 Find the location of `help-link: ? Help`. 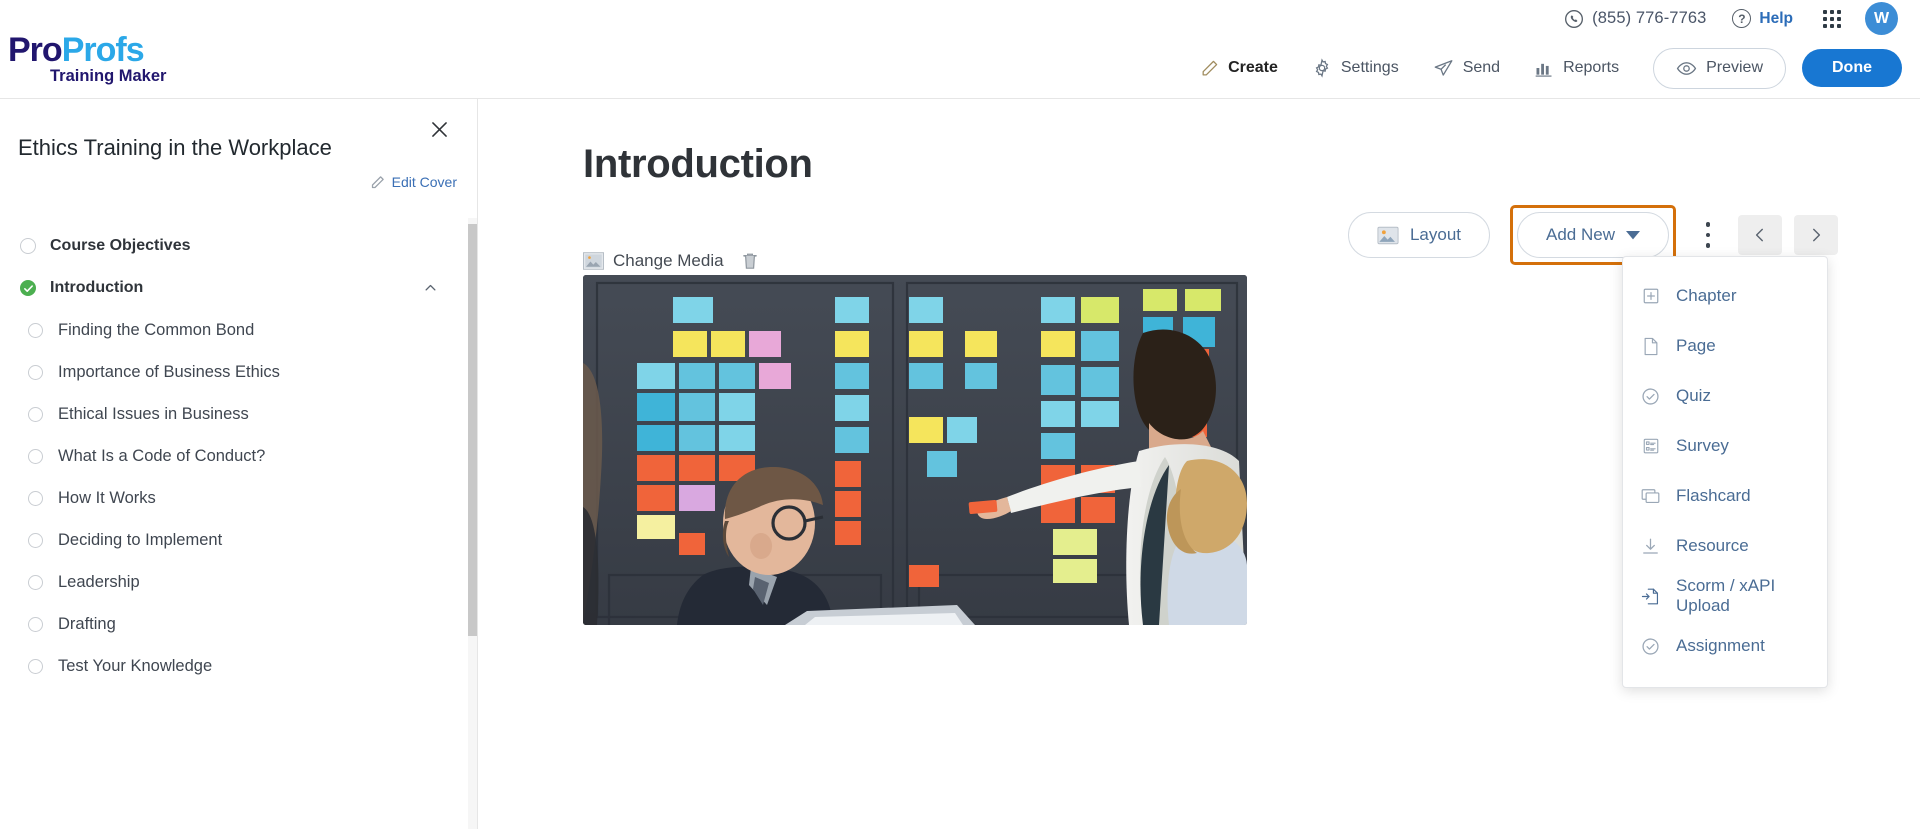

help-link: ? Help is located at coordinates (1762, 18).